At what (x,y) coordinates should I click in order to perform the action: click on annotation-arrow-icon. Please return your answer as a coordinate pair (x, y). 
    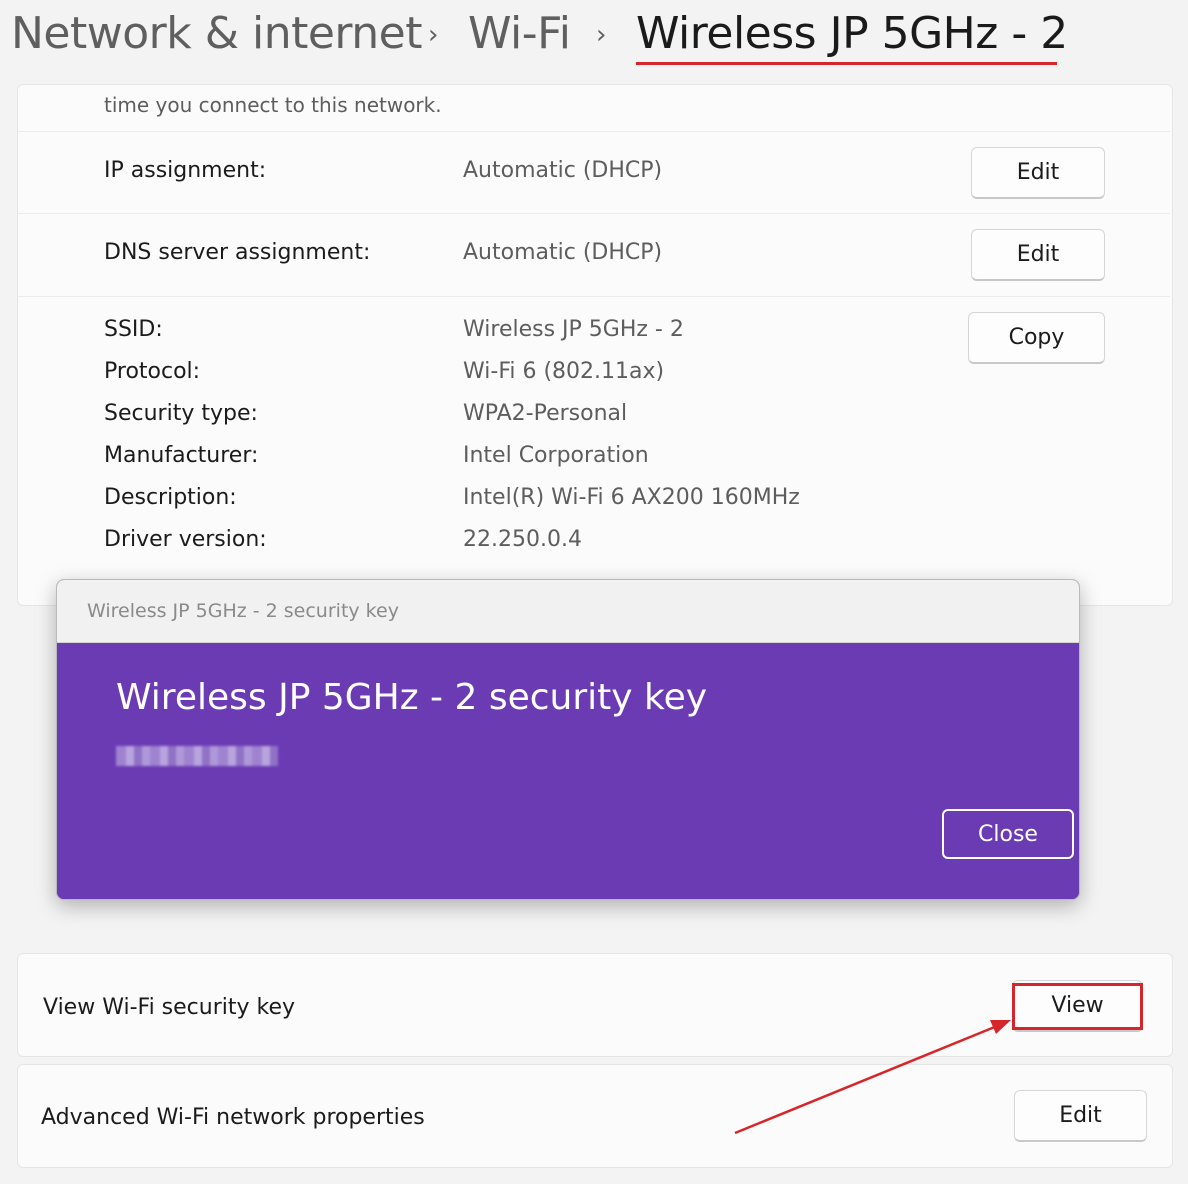
    Looking at the image, I should click on (872, 1077).